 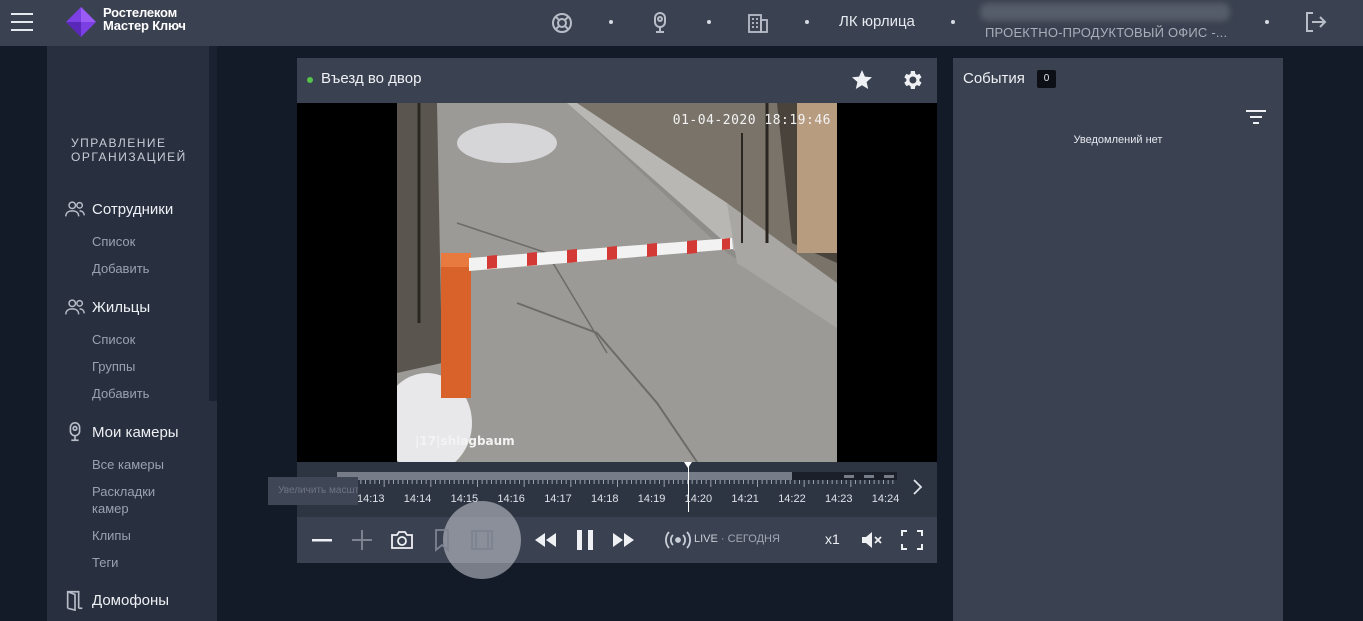 What do you see at coordinates (313, 491) in the screenshot?
I see `zoom-tooltip: Увеличить масштаб` at bounding box center [313, 491].